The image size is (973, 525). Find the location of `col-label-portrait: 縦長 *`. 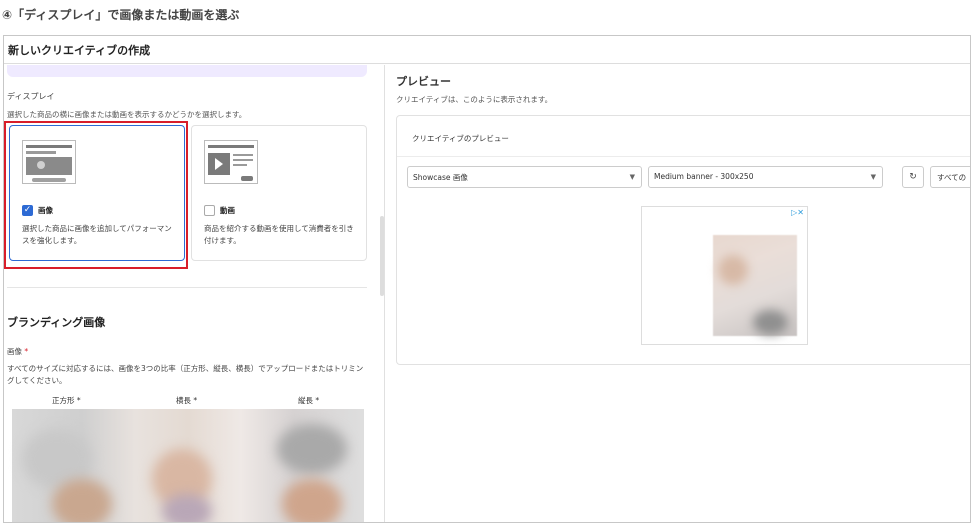

col-label-portrait: 縦長 * is located at coordinates (309, 400).